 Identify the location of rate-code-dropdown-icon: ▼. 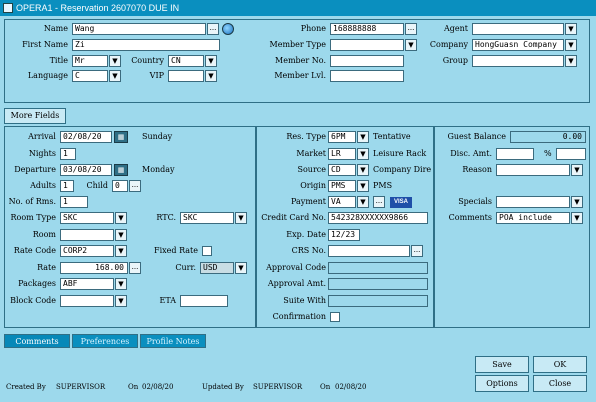
(121, 251).